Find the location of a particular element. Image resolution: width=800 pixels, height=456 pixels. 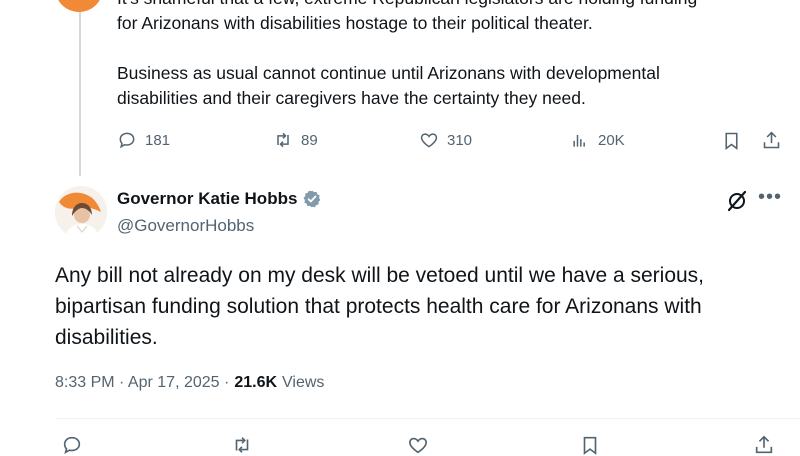

author-name-row: Governor Katie Hobbs is located at coordinates (219, 199).